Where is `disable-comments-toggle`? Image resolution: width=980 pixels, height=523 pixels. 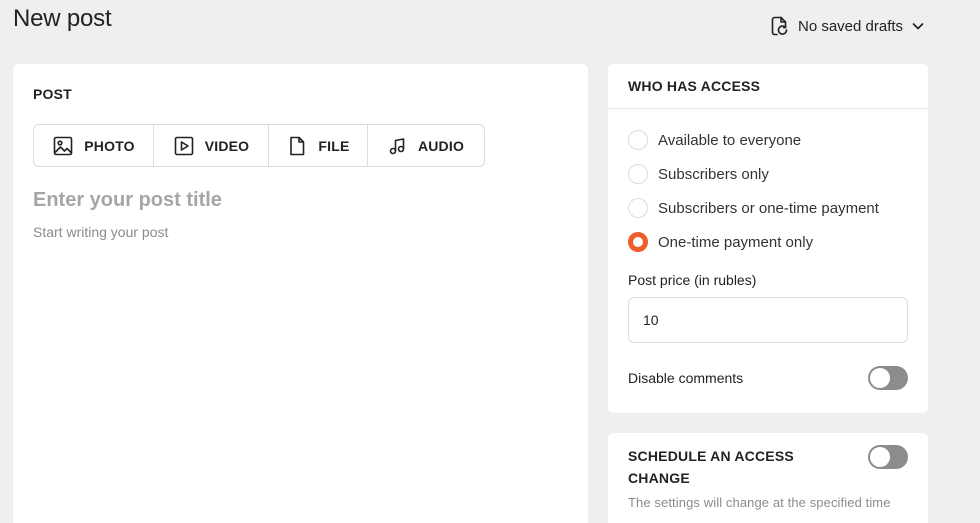
disable-comments-toggle is located at coordinates (888, 378).